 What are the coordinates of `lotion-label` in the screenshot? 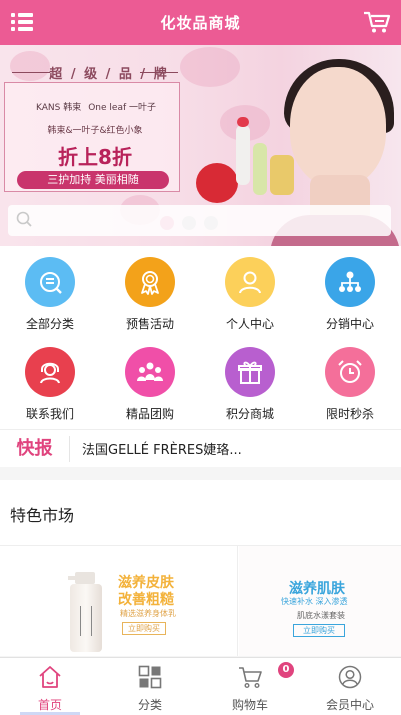 It's located at (86, 621).